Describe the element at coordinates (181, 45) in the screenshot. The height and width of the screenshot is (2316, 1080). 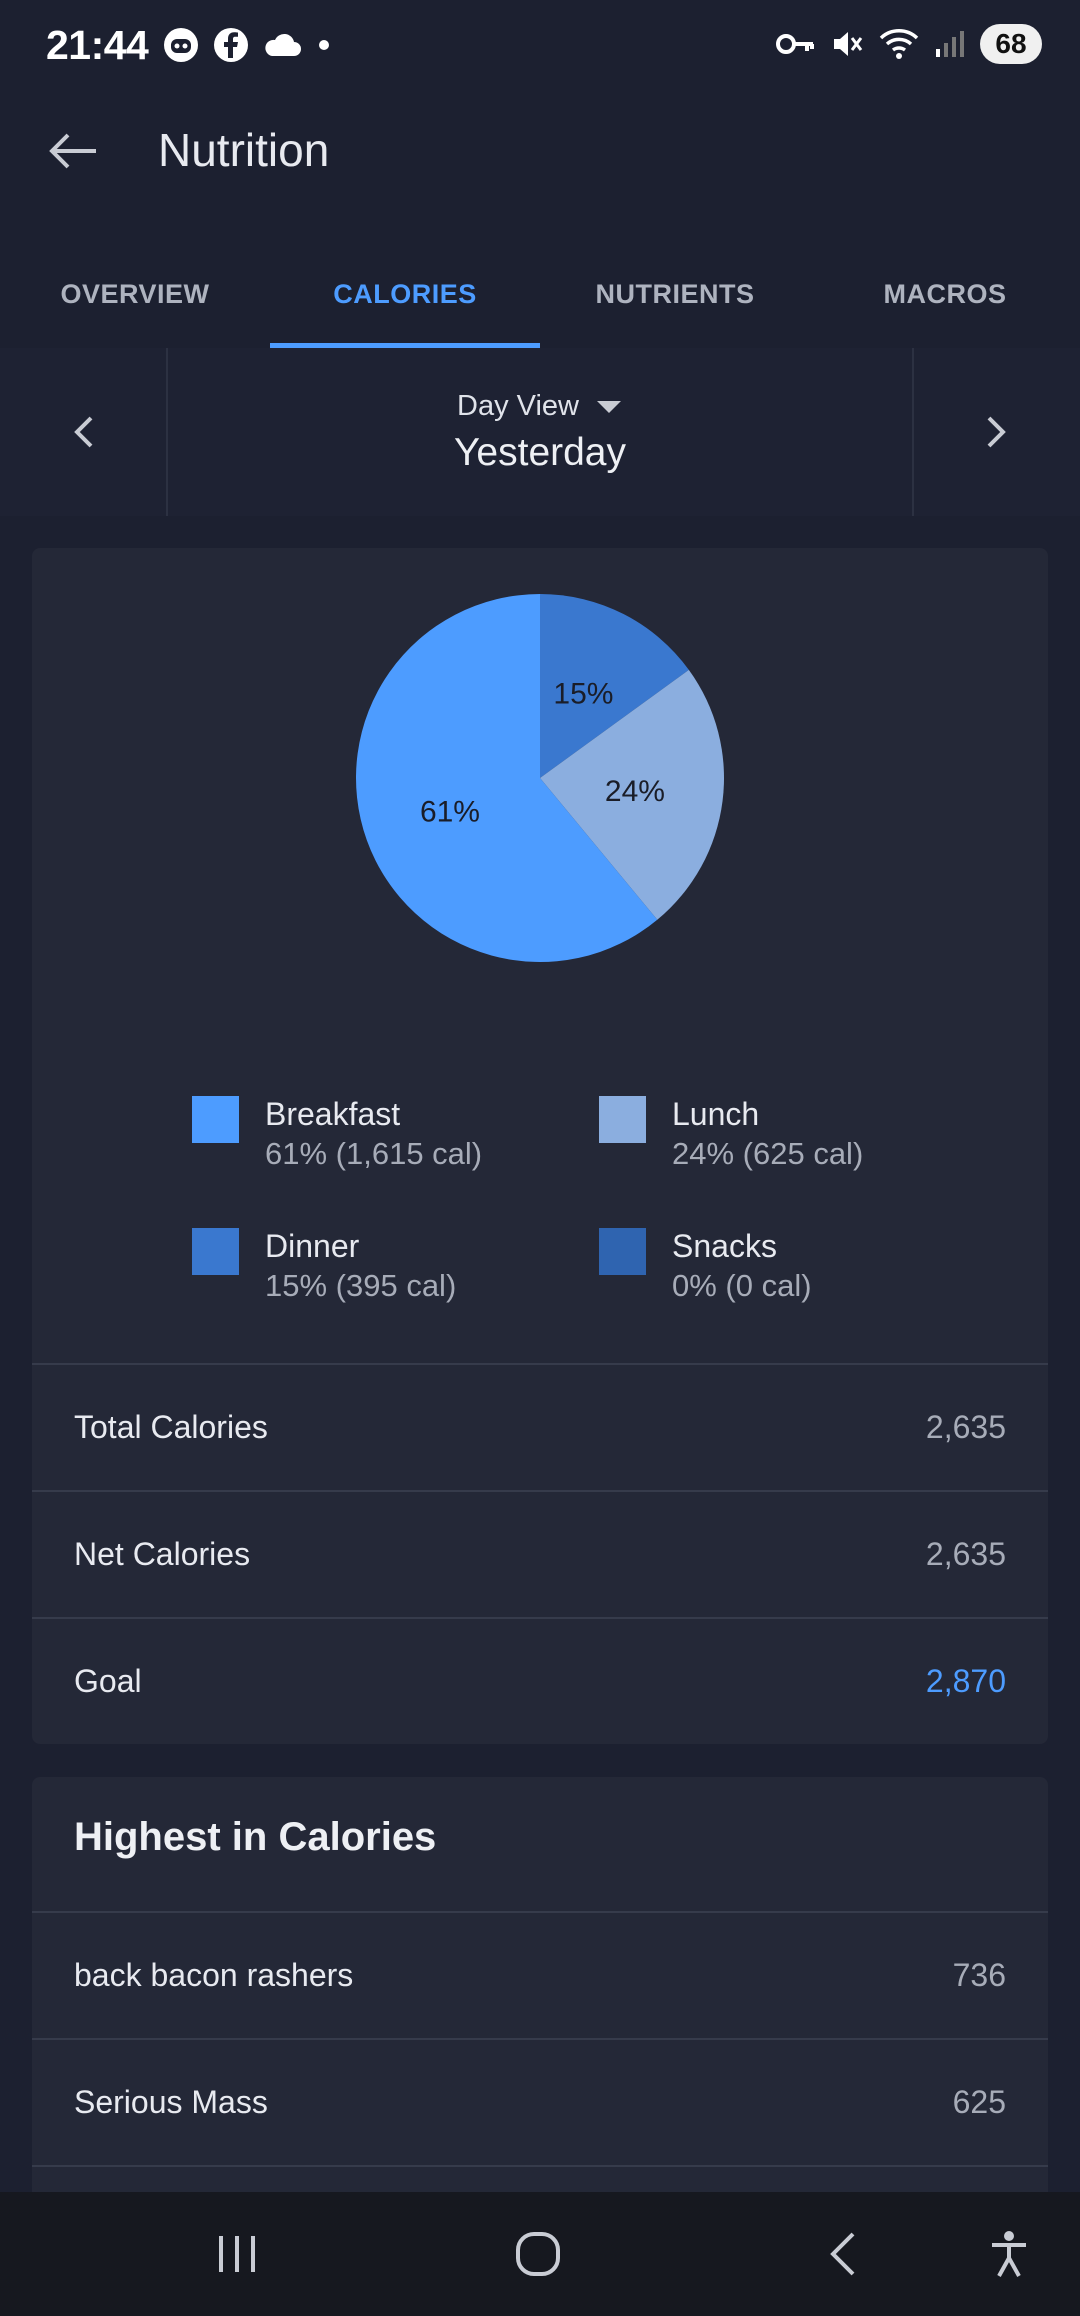
I see `robot-icon` at that location.